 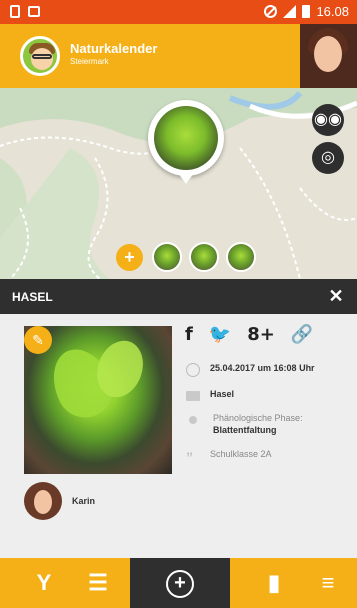 What do you see at coordinates (306, 11) in the screenshot?
I see `battery-icon` at bounding box center [306, 11].